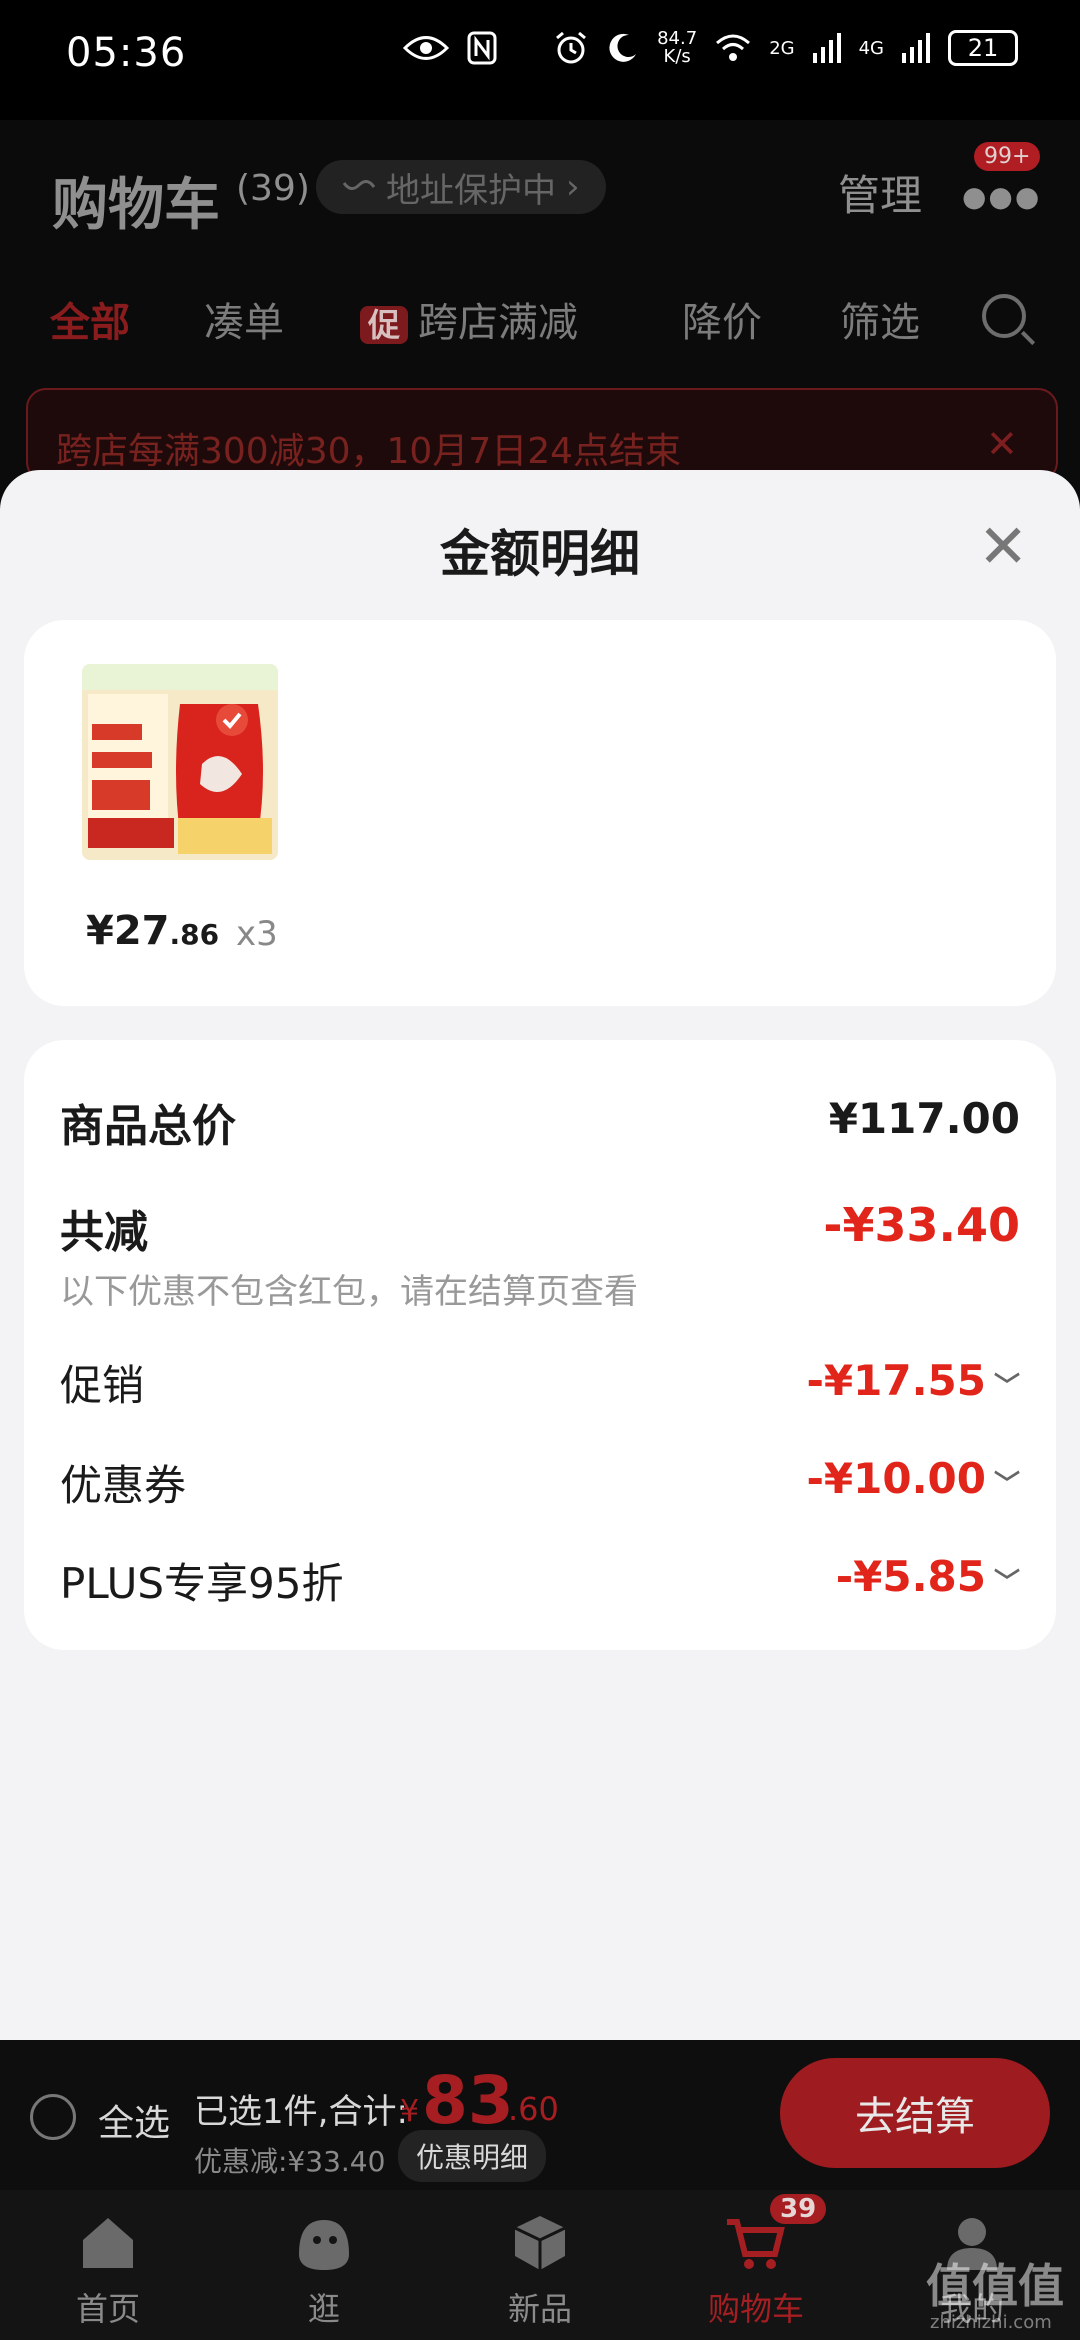 The image size is (1080, 2340). Describe the element at coordinates (983, 48) in the screenshot. I see `battery-icon: 21` at that location.